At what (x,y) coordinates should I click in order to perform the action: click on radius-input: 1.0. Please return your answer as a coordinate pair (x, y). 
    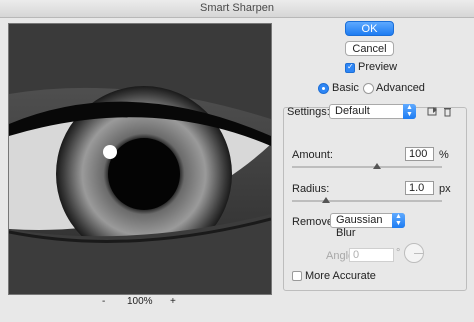
    Looking at the image, I should click on (419, 188).